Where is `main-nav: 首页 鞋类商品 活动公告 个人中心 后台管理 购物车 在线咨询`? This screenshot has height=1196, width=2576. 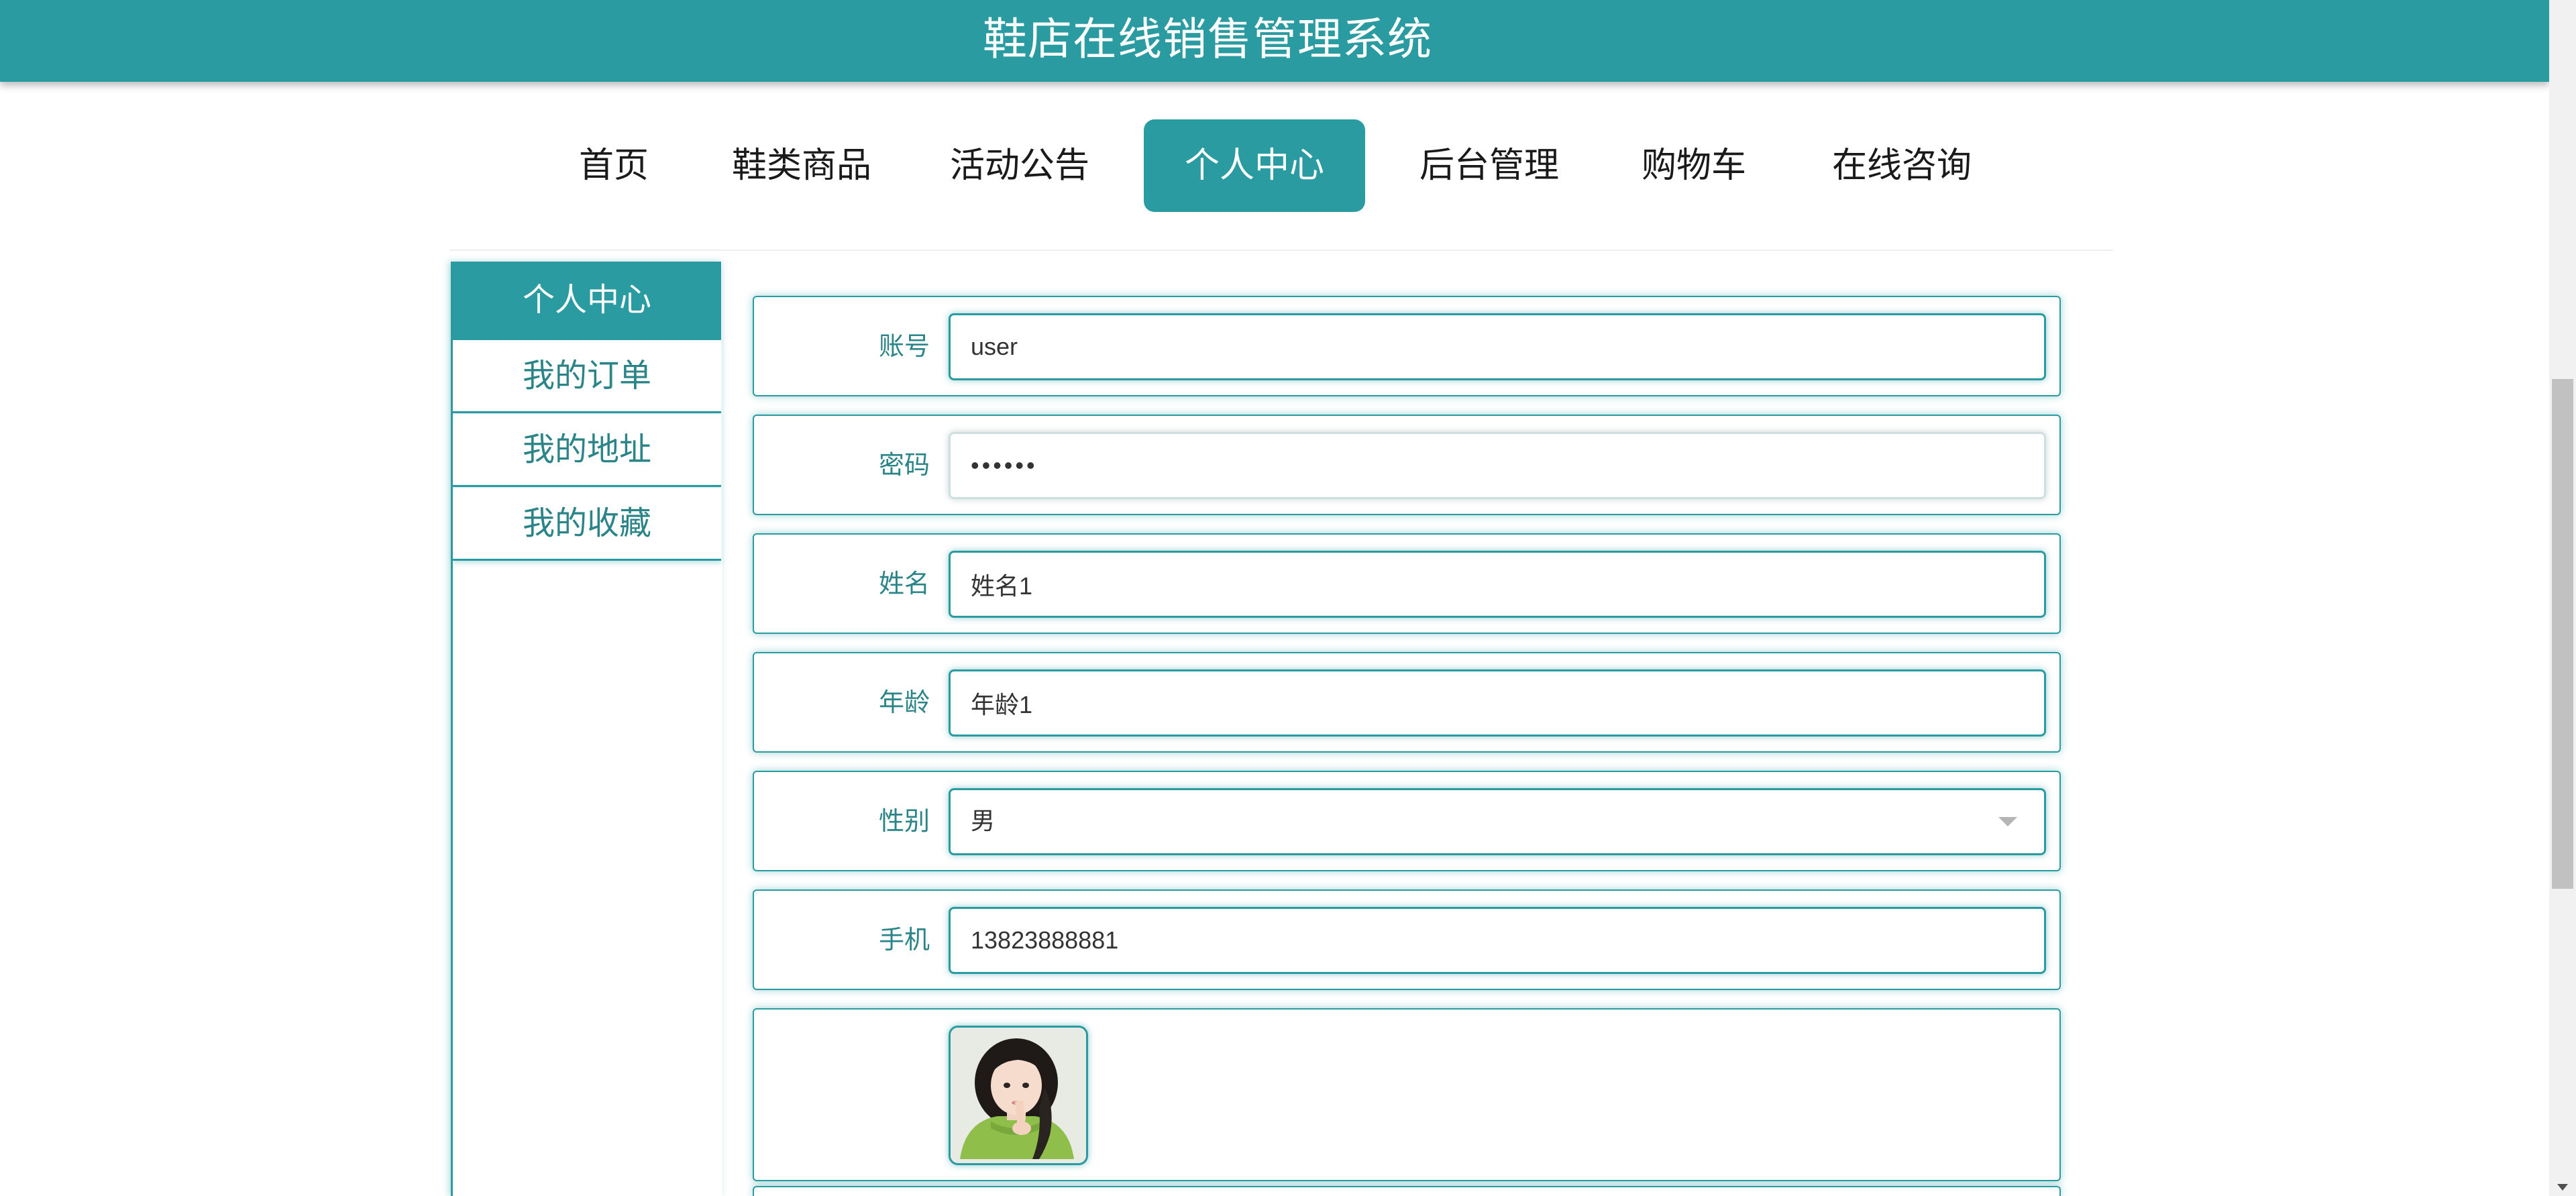
main-nav: 首页 鞋类商品 活动公告 个人中心 后台管理 购物车 在线咨询 is located at coordinates (1274, 165).